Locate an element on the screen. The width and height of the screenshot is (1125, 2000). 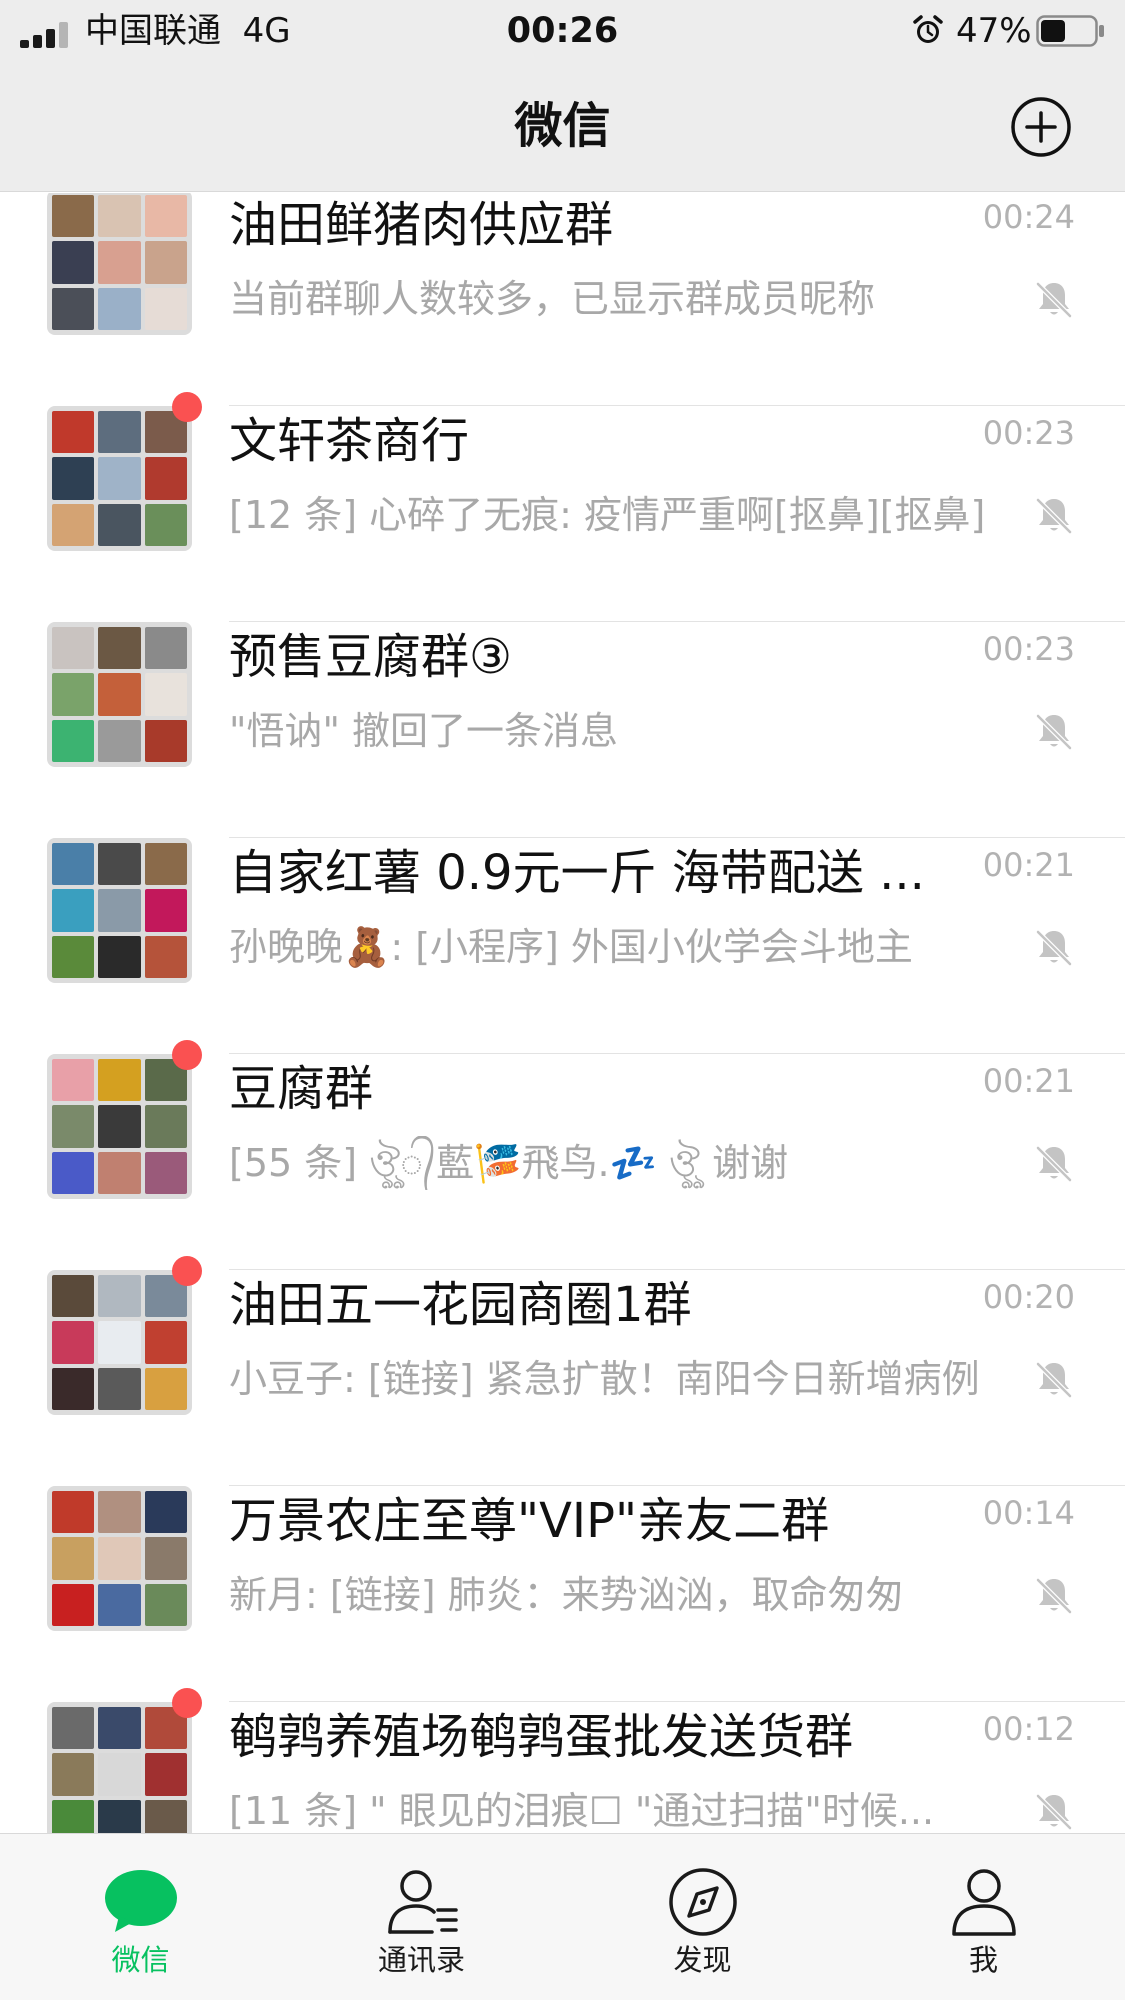
chat-preview: 小豆子: [链接] 紧急扩散！南阳今日新增病例 is located at coordinates (604, 1379).